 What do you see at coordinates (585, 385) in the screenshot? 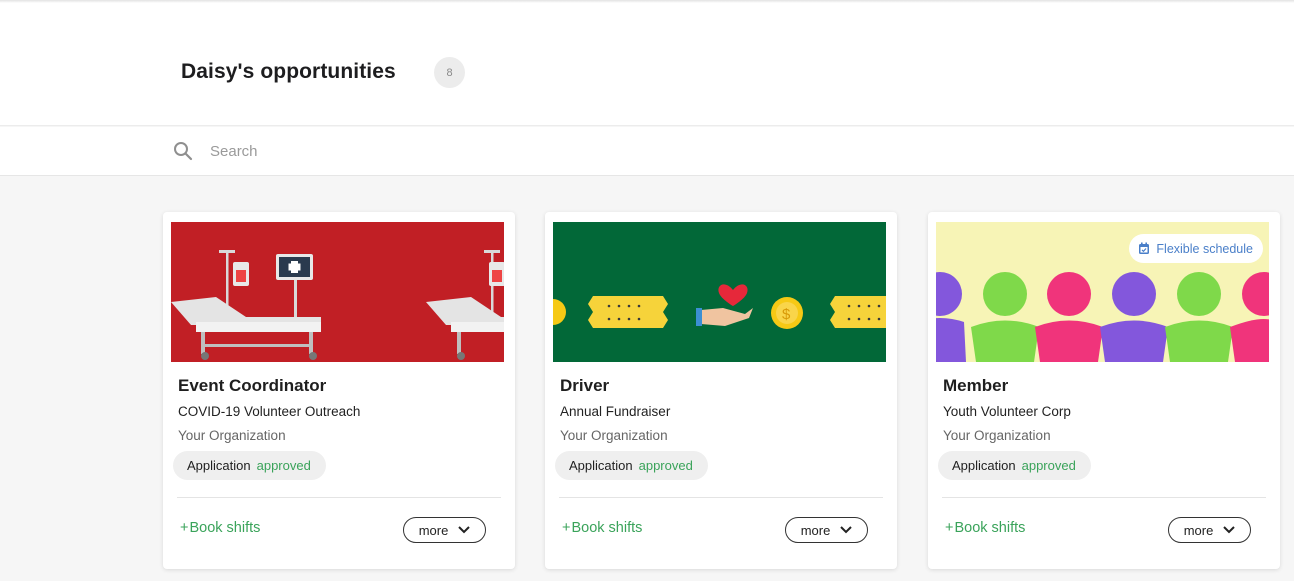
I see `opportunity-role: Driver` at bounding box center [585, 385].